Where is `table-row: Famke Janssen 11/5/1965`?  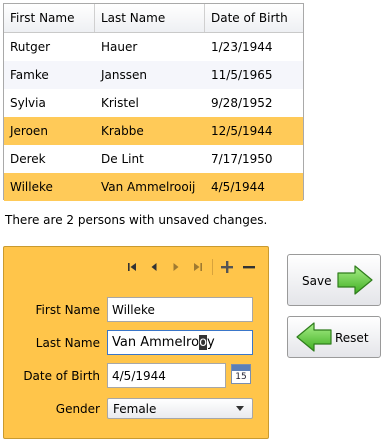 table-row: Famke Janssen 11/5/1965 is located at coordinates (153, 75).